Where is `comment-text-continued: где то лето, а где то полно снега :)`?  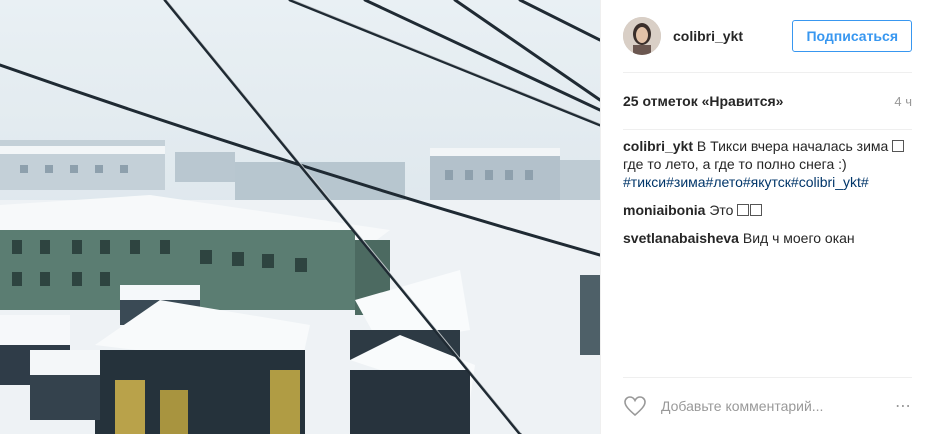
comment-text-continued: где то лето, а где то полно снега :) is located at coordinates (735, 164).